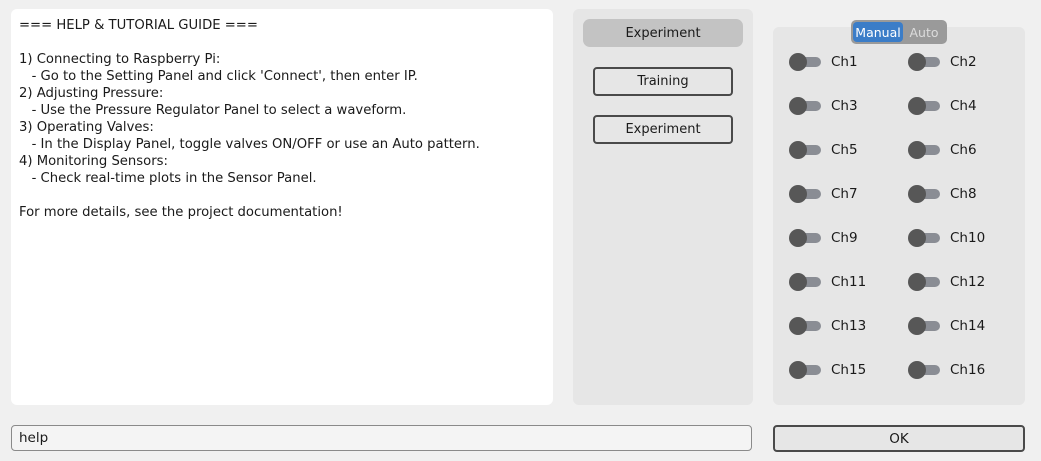 The image size is (1041, 461). Describe the element at coordinates (963, 106) in the screenshot. I see `channel-label: Ch4` at that location.